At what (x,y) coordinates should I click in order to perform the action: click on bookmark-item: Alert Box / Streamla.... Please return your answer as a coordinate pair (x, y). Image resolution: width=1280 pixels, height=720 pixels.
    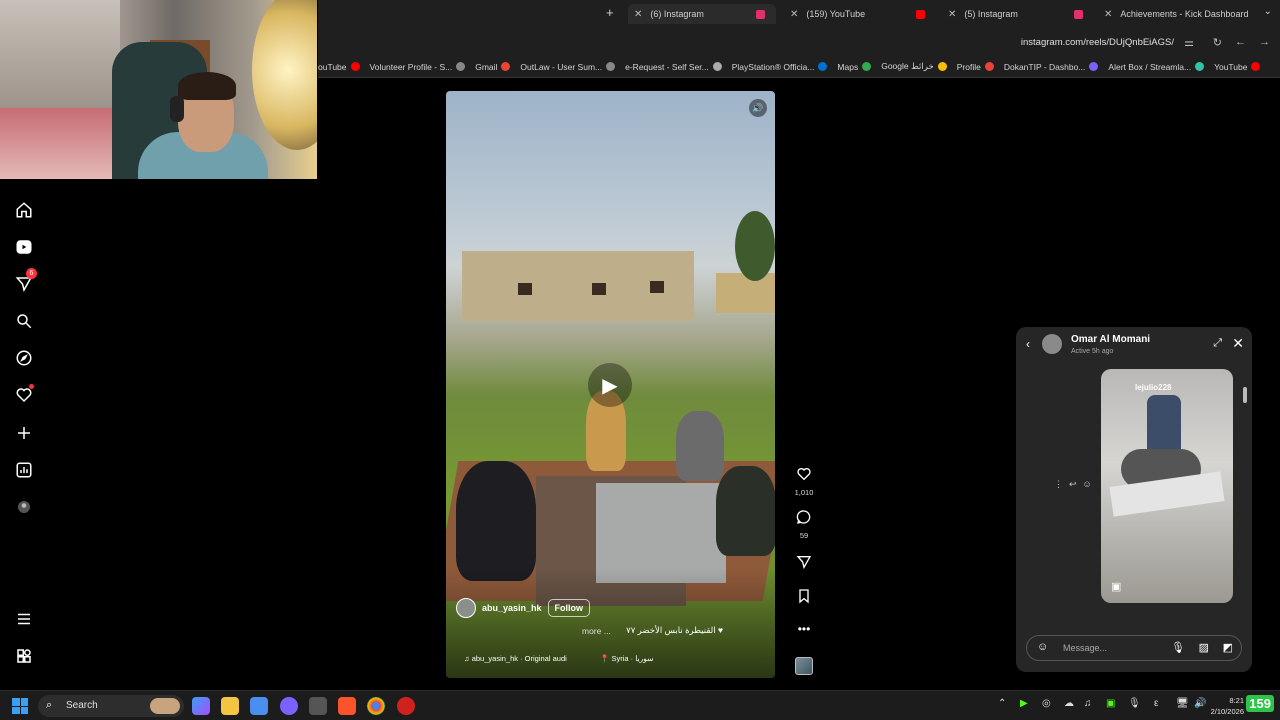
    Looking at the image, I should click on (1156, 67).